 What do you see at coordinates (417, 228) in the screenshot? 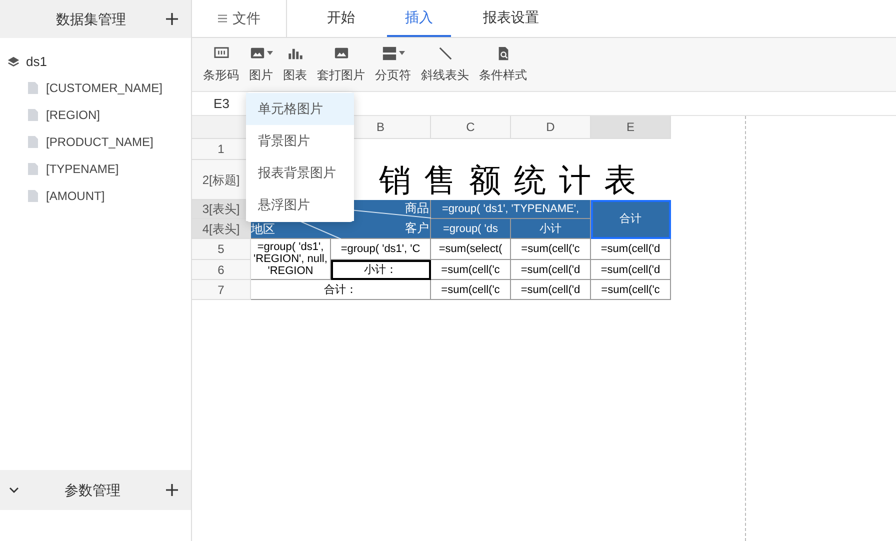
I see `header-label: 客户` at bounding box center [417, 228].